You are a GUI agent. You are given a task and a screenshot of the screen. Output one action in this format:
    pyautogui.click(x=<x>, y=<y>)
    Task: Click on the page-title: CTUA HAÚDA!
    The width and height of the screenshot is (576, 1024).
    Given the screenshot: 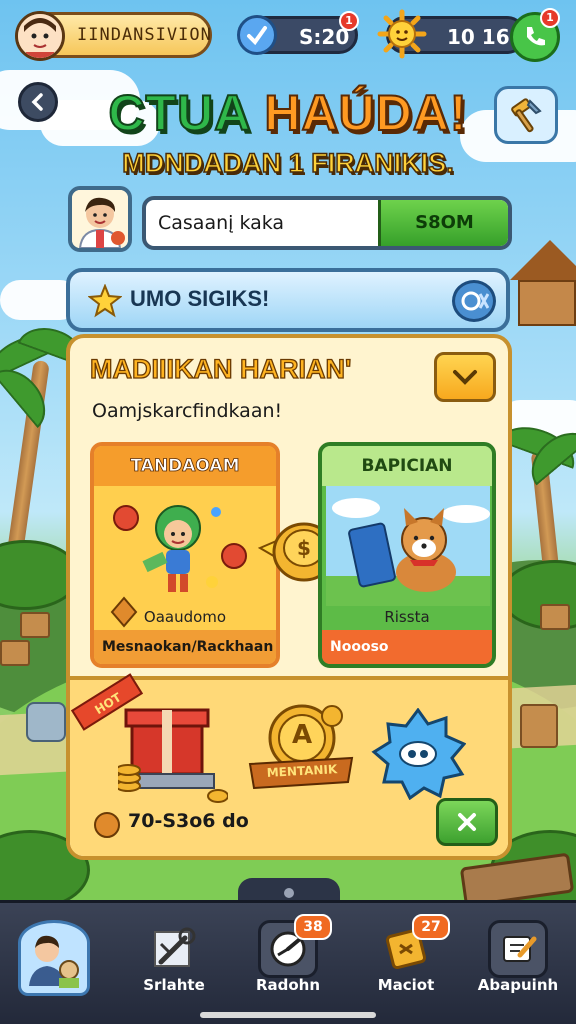 What is the action you would take?
    pyautogui.click(x=288, y=113)
    